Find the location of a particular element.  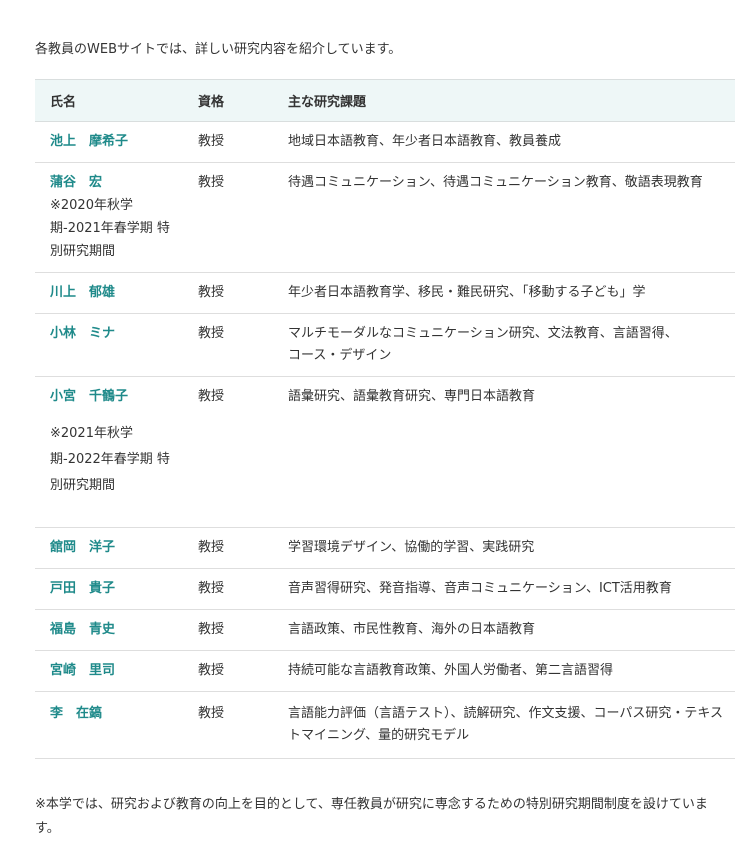

faculty-name-link: 戸田 貴子 is located at coordinates (116, 589).